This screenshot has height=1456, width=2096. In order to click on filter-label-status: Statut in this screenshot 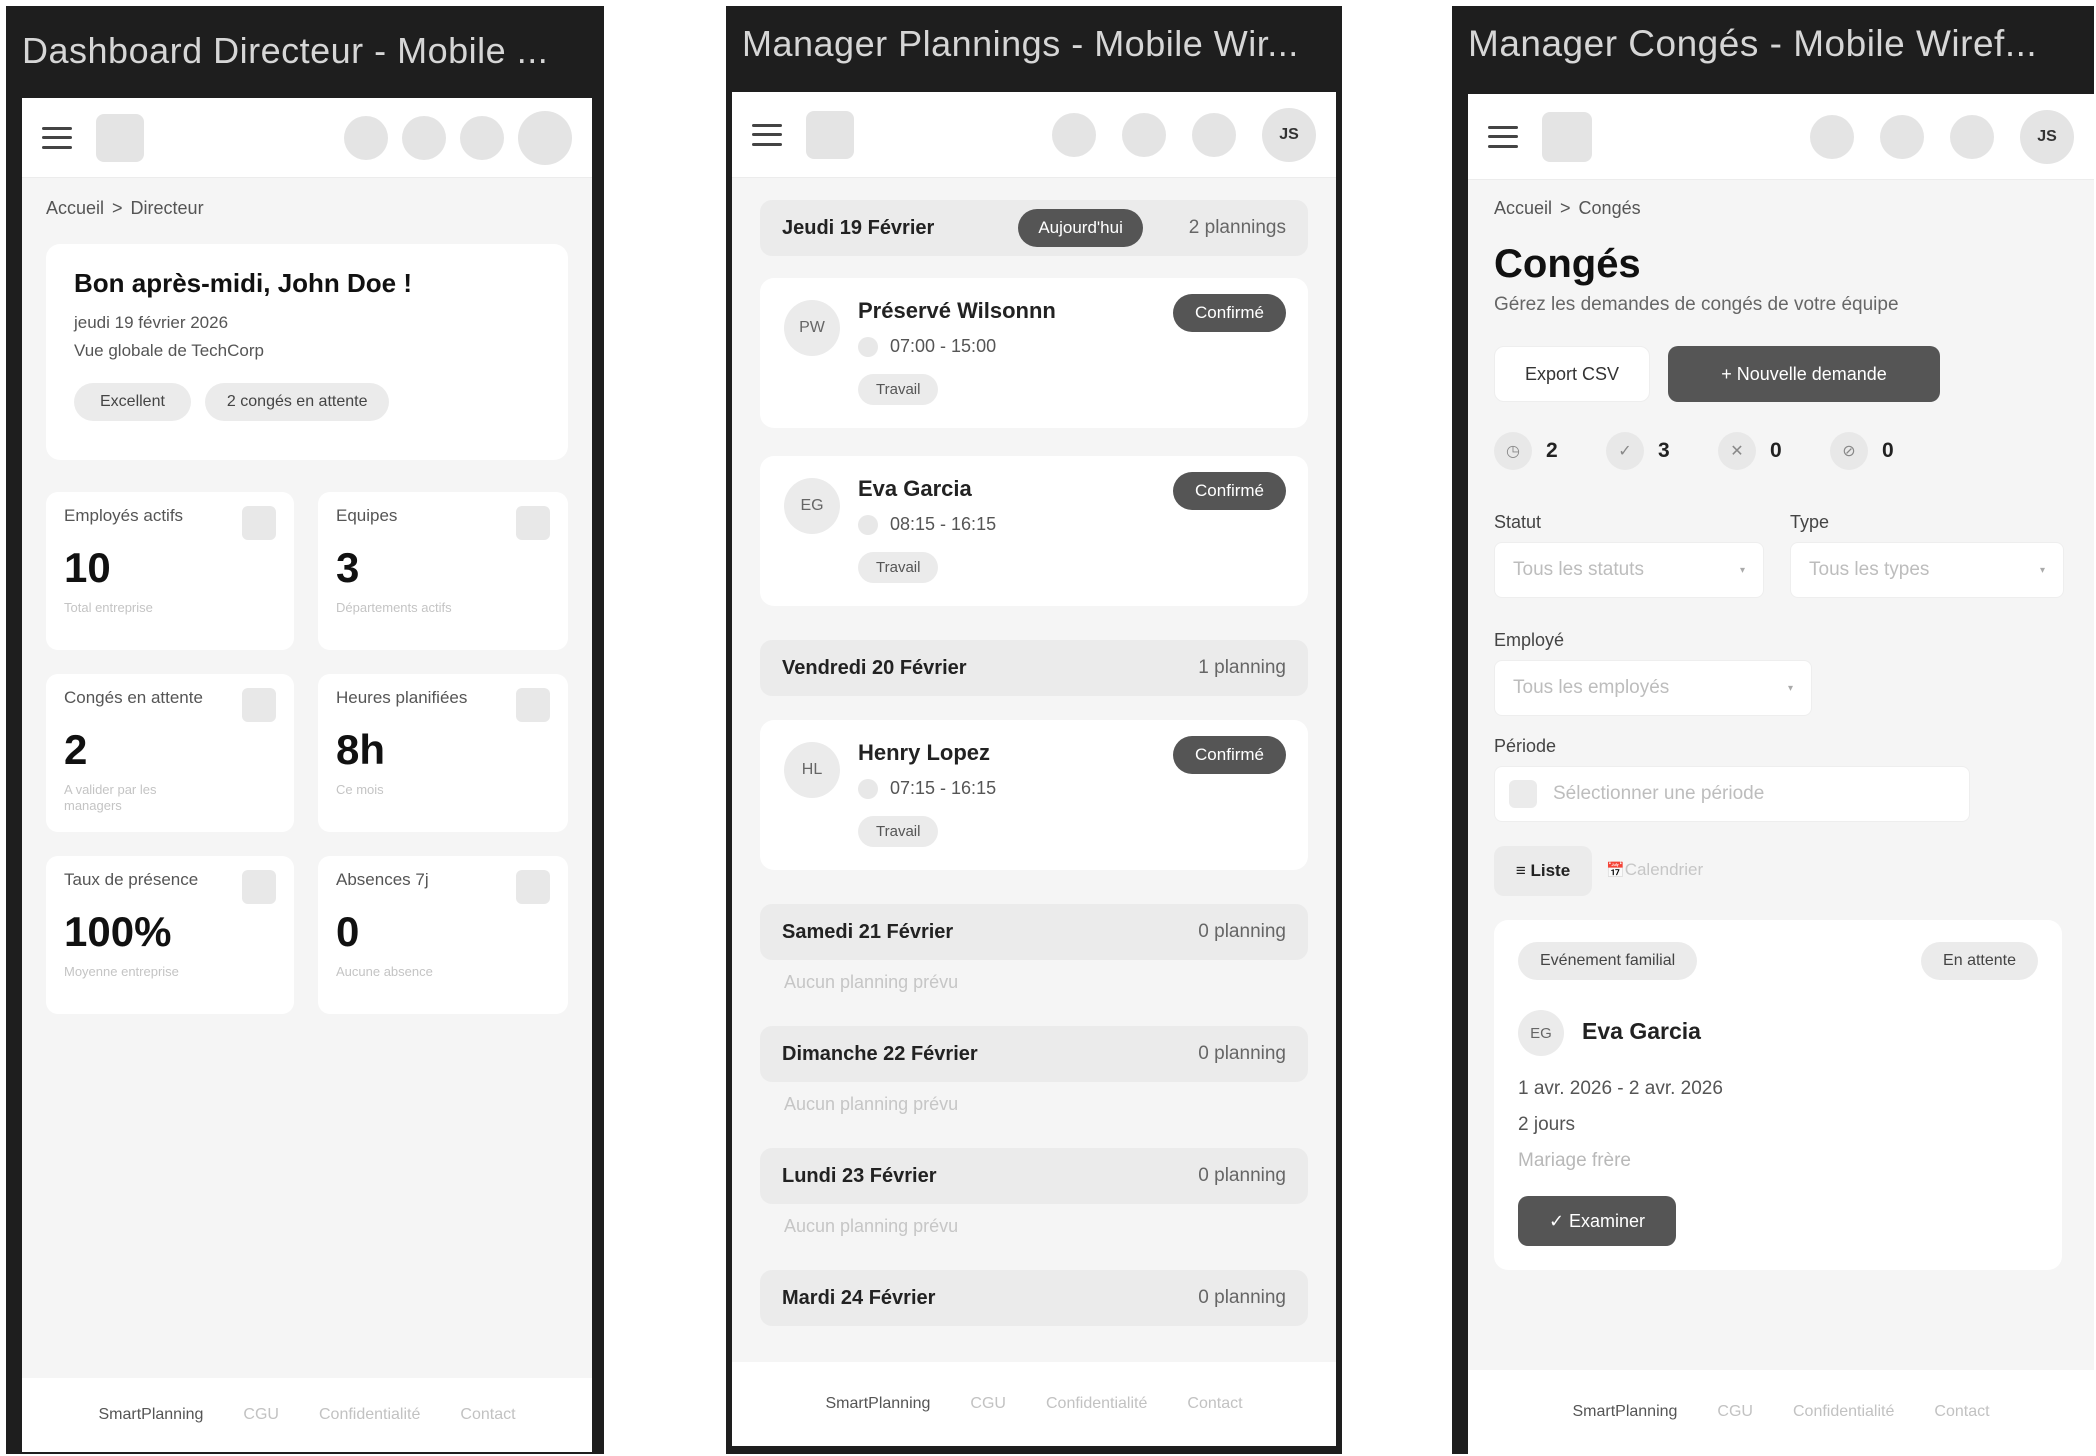, I will do `click(1518, 522)`.